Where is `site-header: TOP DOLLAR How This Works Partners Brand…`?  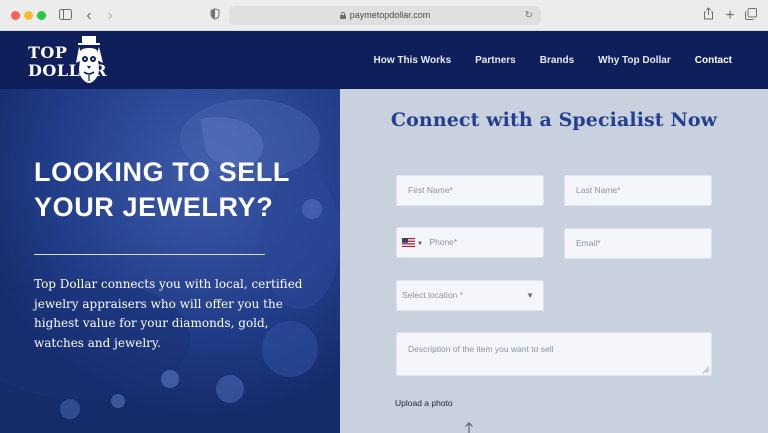 site-header: TOP DOLLAR How This Works Partners Brand… is located at coordinates (384, 60).